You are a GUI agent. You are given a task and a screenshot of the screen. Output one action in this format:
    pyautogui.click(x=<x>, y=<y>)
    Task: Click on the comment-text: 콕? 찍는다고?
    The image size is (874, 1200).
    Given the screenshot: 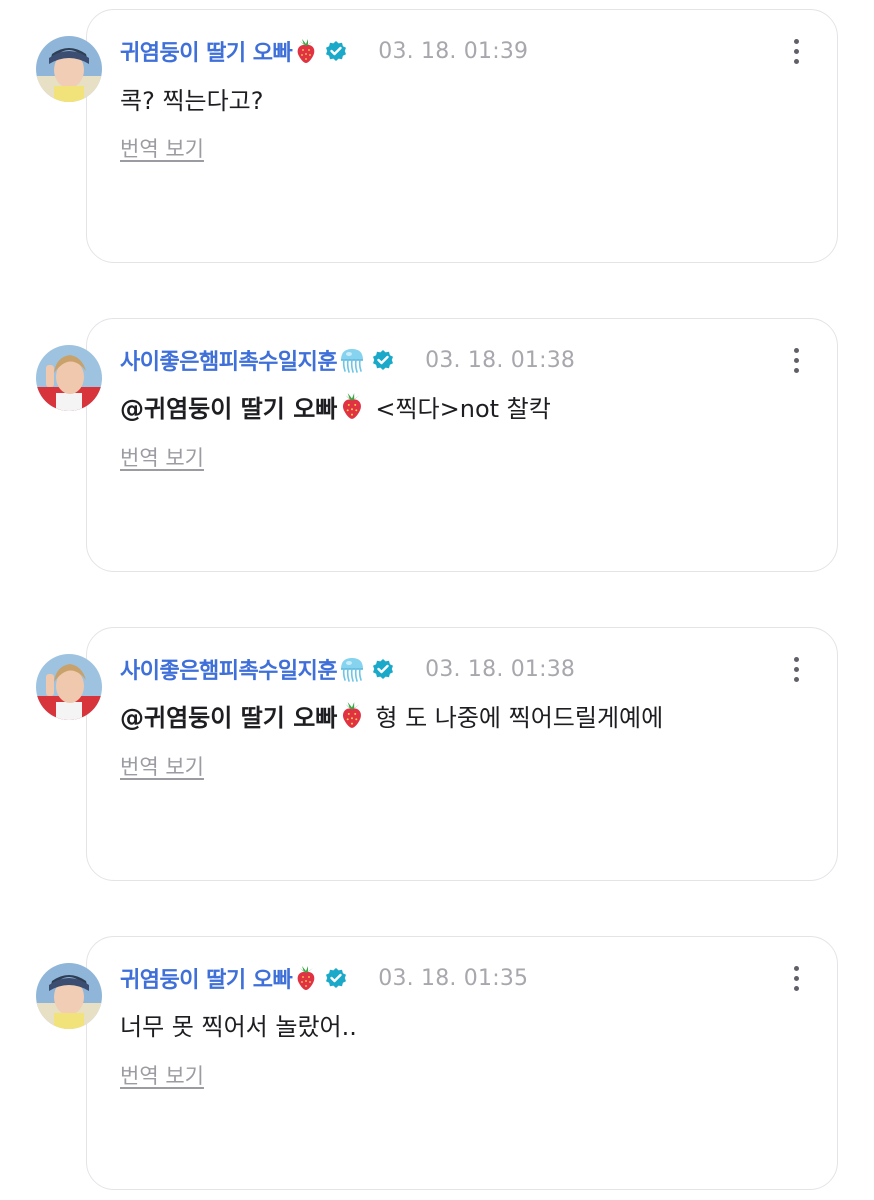 What is the action you would take?
    pyautogui.click(x=192, y=98)
    